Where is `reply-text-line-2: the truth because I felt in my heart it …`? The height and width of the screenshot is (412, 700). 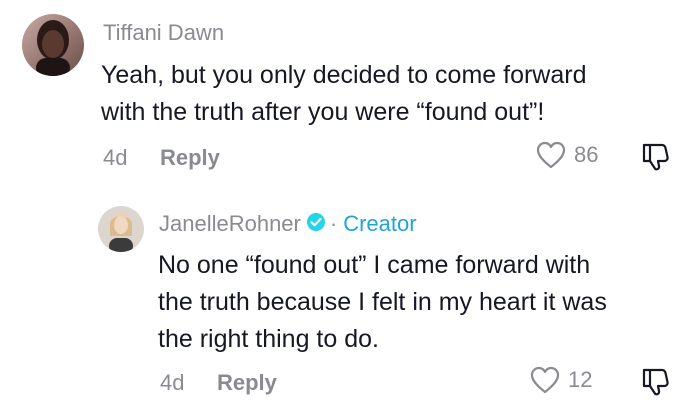 reply-text-line-2: the truth because I felt in my heart it … is located at coordinates (382, 302).